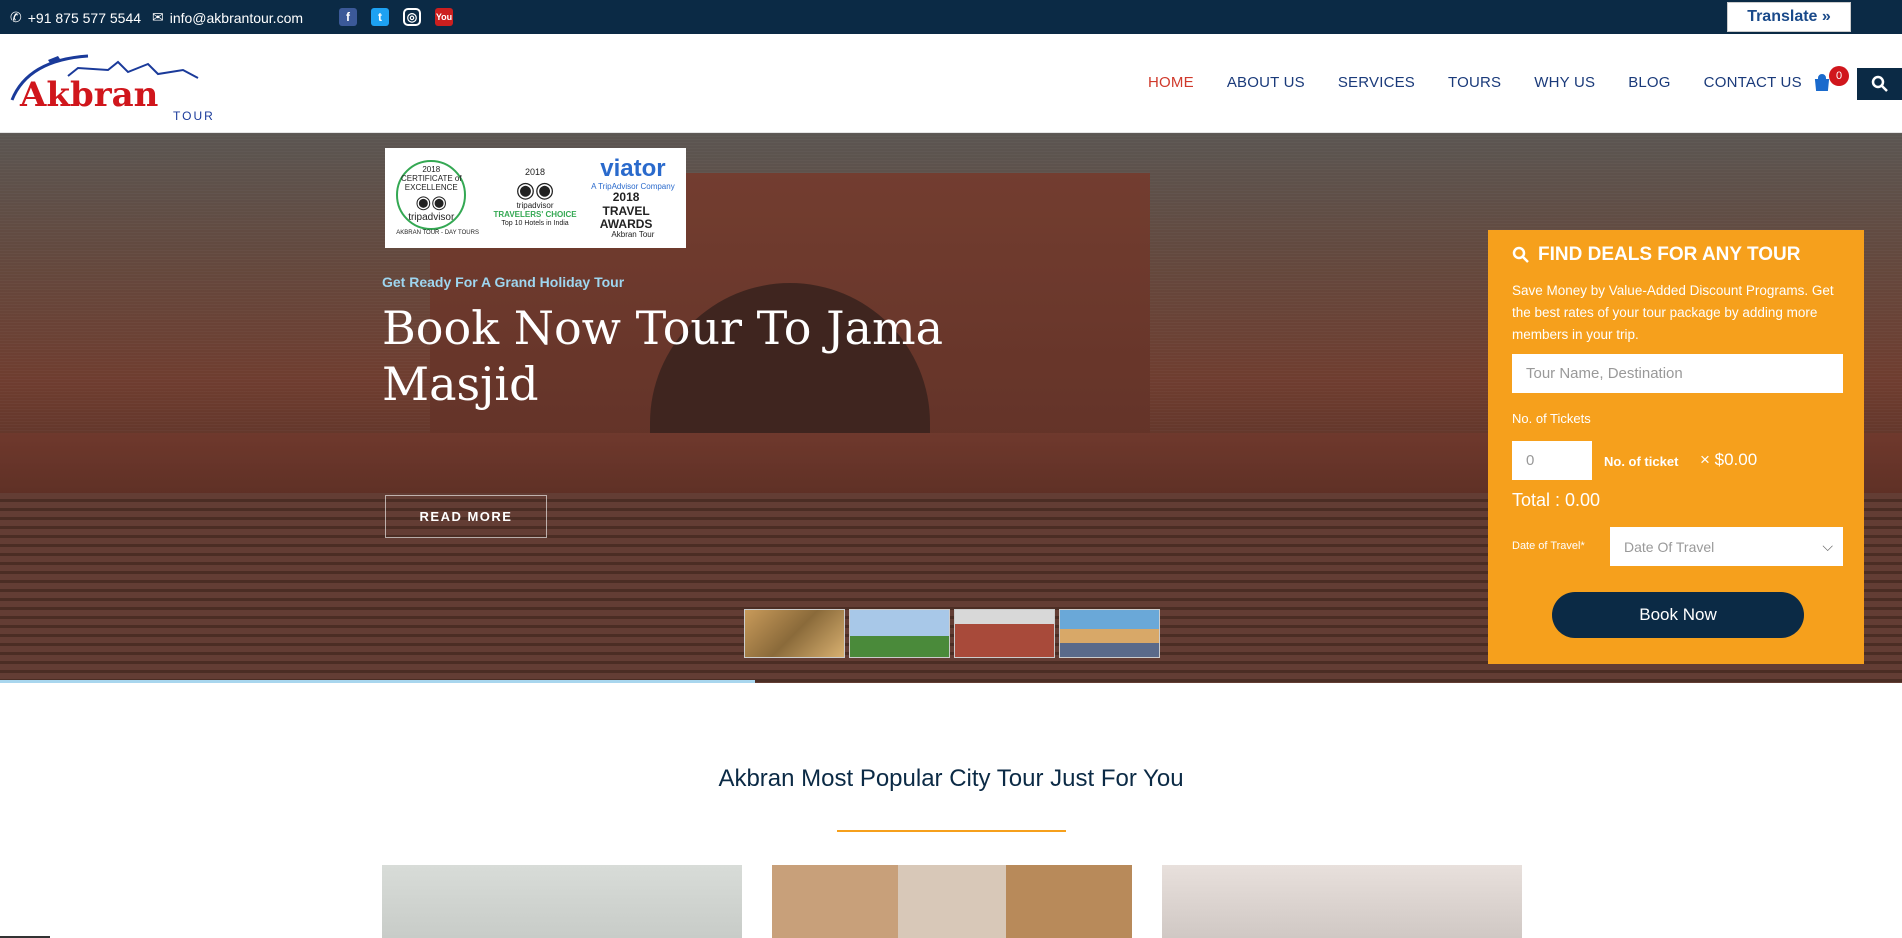 This screenshot has width=1902, height=938. Describe the element at coordinates (396, 17) in the screenshot. I see `social-links: f t ◎ You` at that location.